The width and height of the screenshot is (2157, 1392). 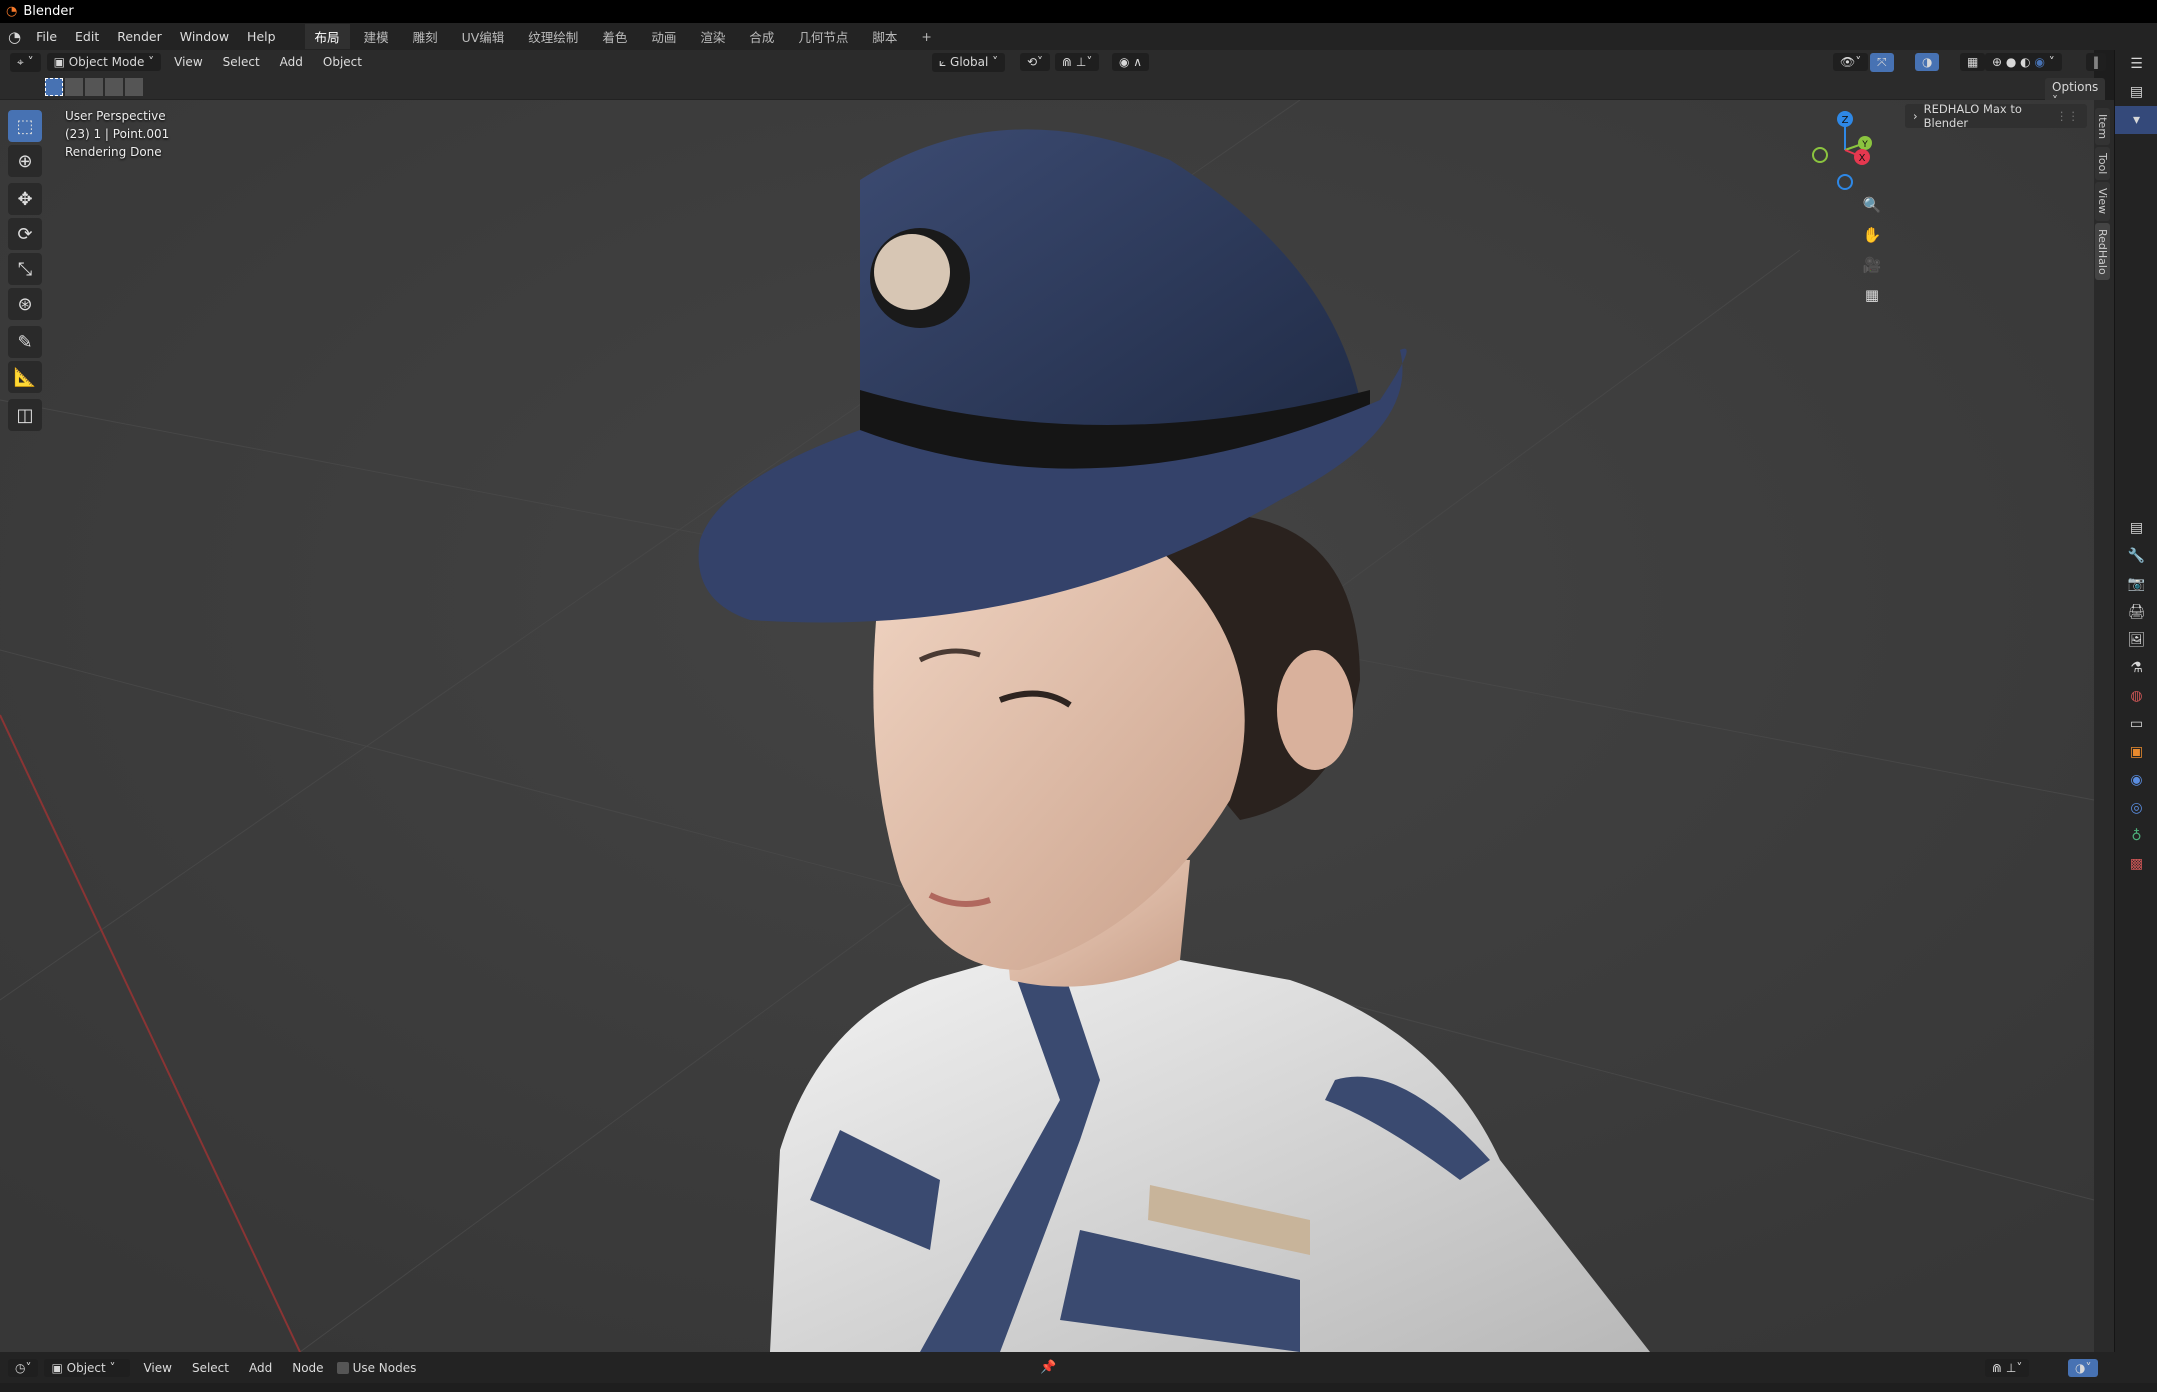 I want to click on blender-logo-icon: ◔, so click(x=12, y=11).